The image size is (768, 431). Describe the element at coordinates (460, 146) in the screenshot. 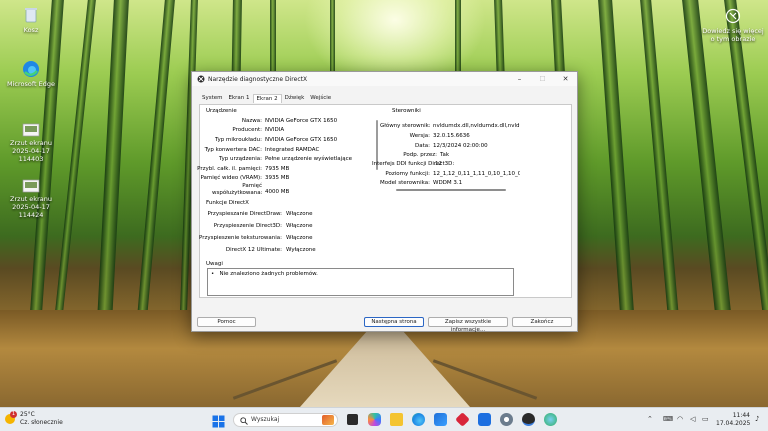

I see `driver-value: 12/3/2024 02:00:00` at that location.